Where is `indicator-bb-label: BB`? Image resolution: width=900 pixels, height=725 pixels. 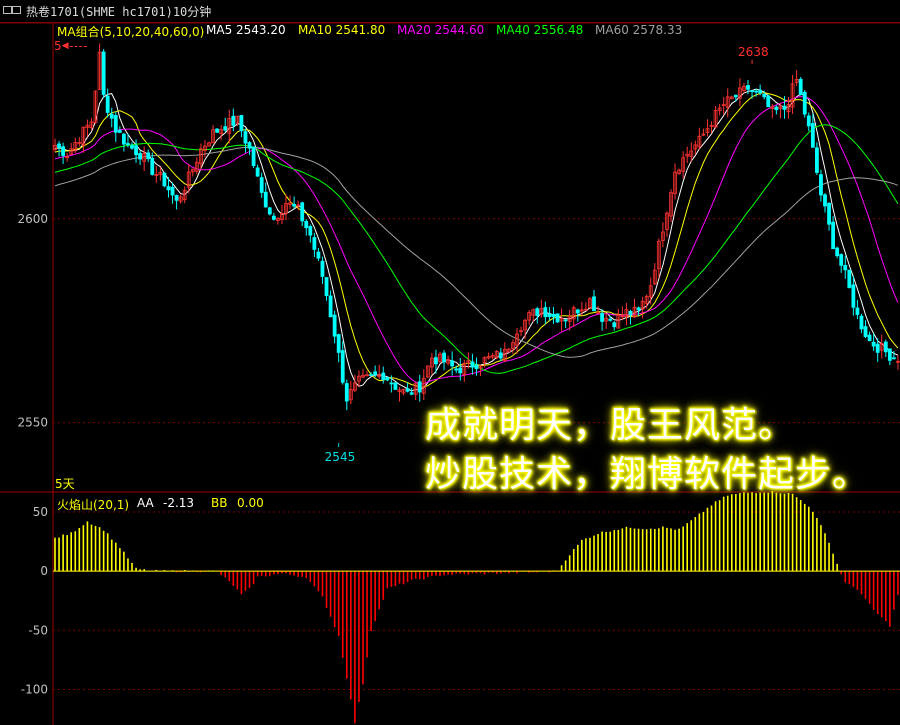 indicator-bb-label: BB is located at coordinates (219, 503).